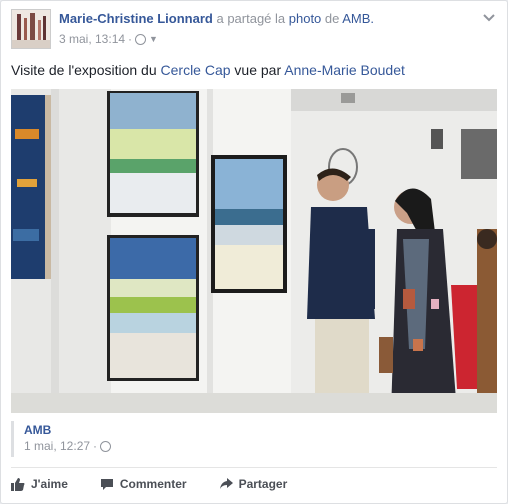 This screenshot has height=504, width=508. What do you see at coordinates (136, 18) in the screenshot?
I see `author-name: Marie-Christine Lionnard` at bounding box center [136, 18].